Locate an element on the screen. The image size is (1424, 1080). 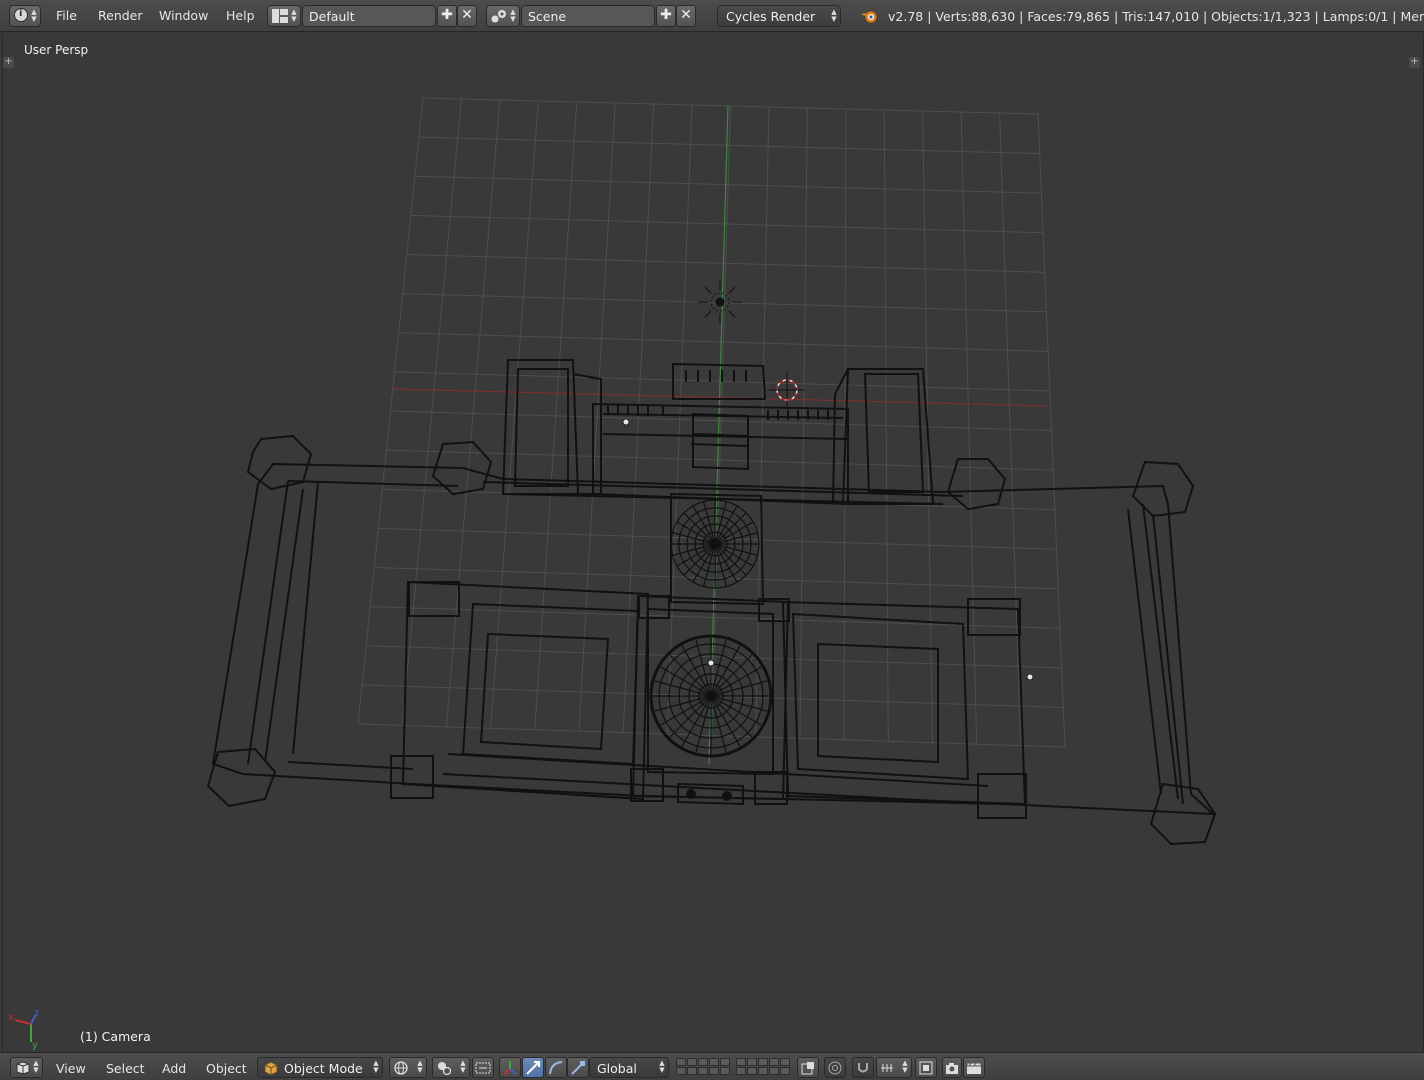
interaction-mode-dropdown: Object Mode ▲ ▼ is located at coordinates (320, 1067).